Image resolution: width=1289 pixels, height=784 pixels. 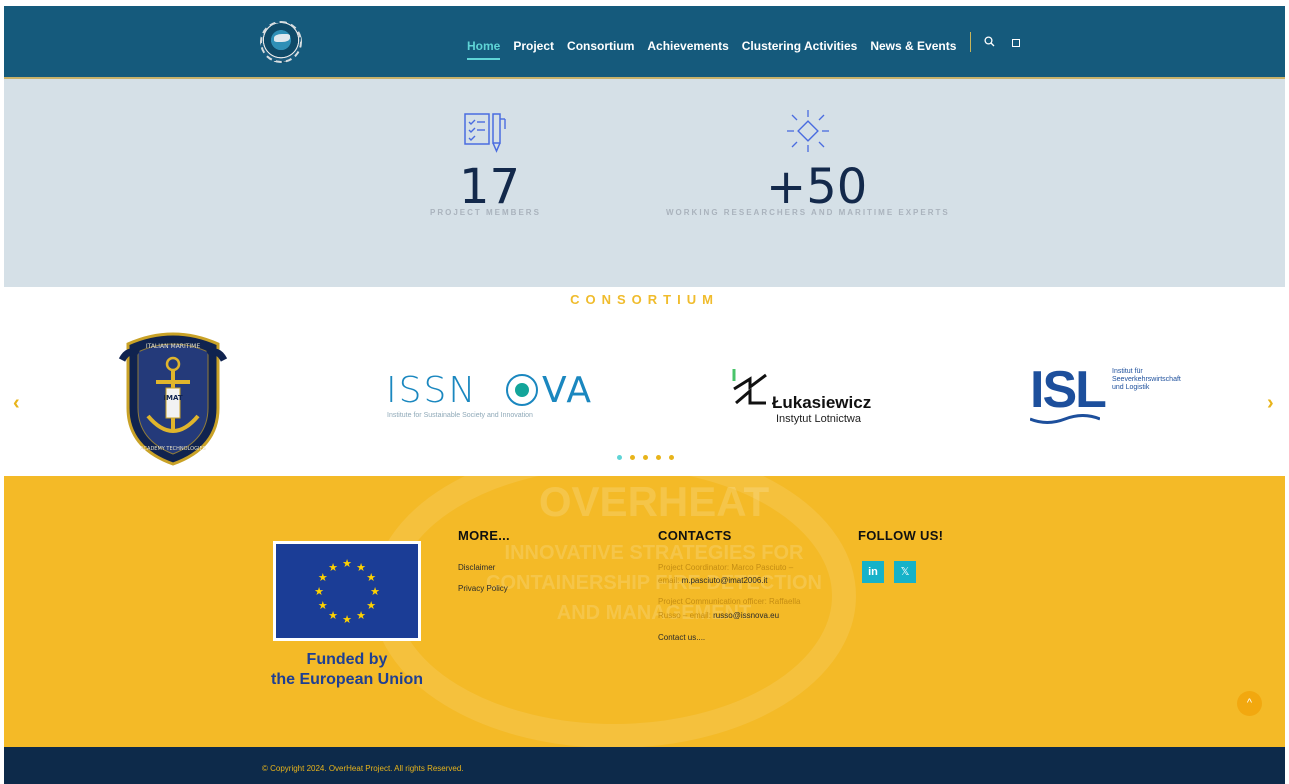 I want to click on coordinator-email-line: email: m.pasciuto@imat2006.it, so click(x=713, y=580).